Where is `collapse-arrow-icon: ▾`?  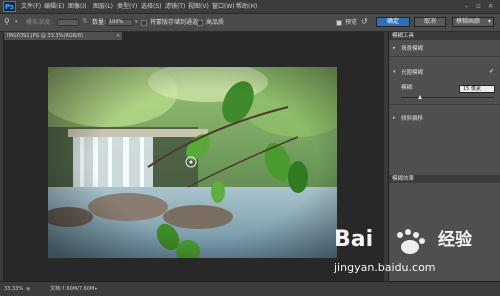 collapse-arrow-icon: ▾ is located at coordinates (394, 72).